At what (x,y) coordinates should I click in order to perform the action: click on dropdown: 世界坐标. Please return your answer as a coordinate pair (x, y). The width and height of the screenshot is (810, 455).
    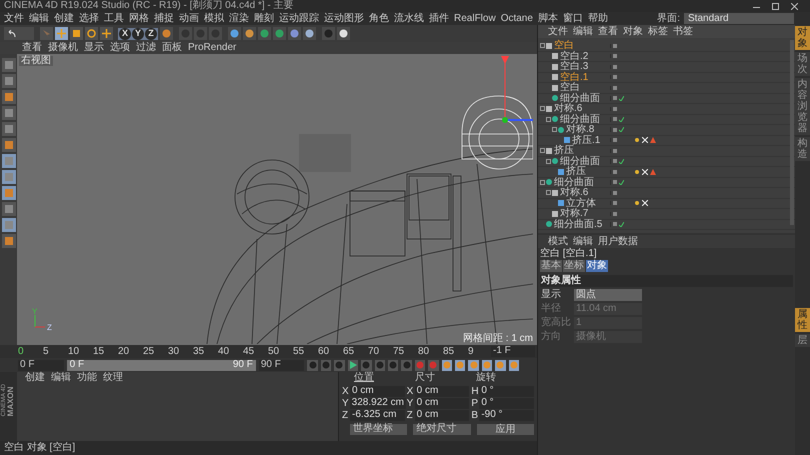
    Looking at the image, I should click on (379, 429).